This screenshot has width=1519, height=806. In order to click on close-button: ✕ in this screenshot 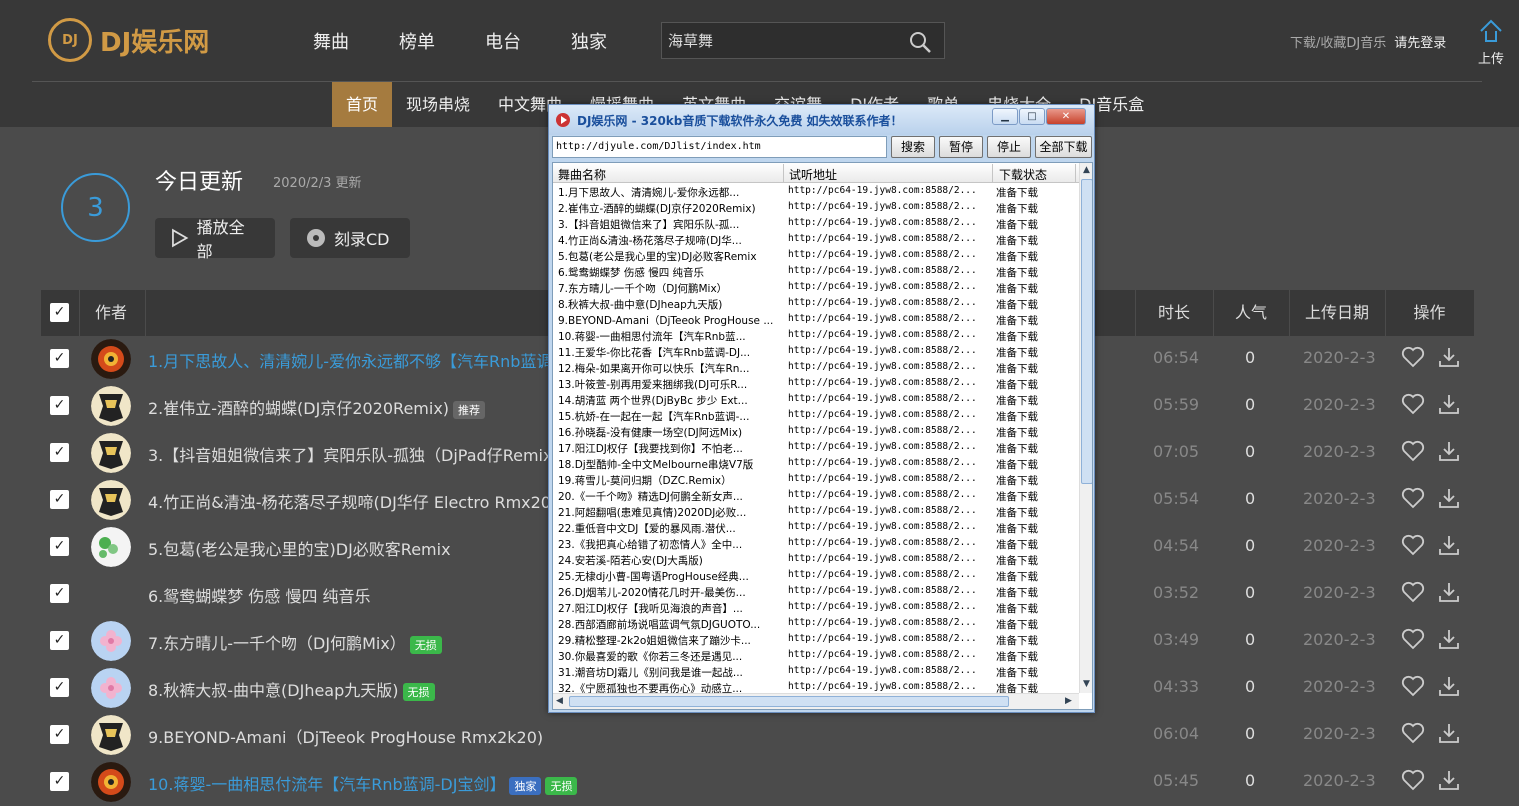, I will do `click(1066, 116)`.